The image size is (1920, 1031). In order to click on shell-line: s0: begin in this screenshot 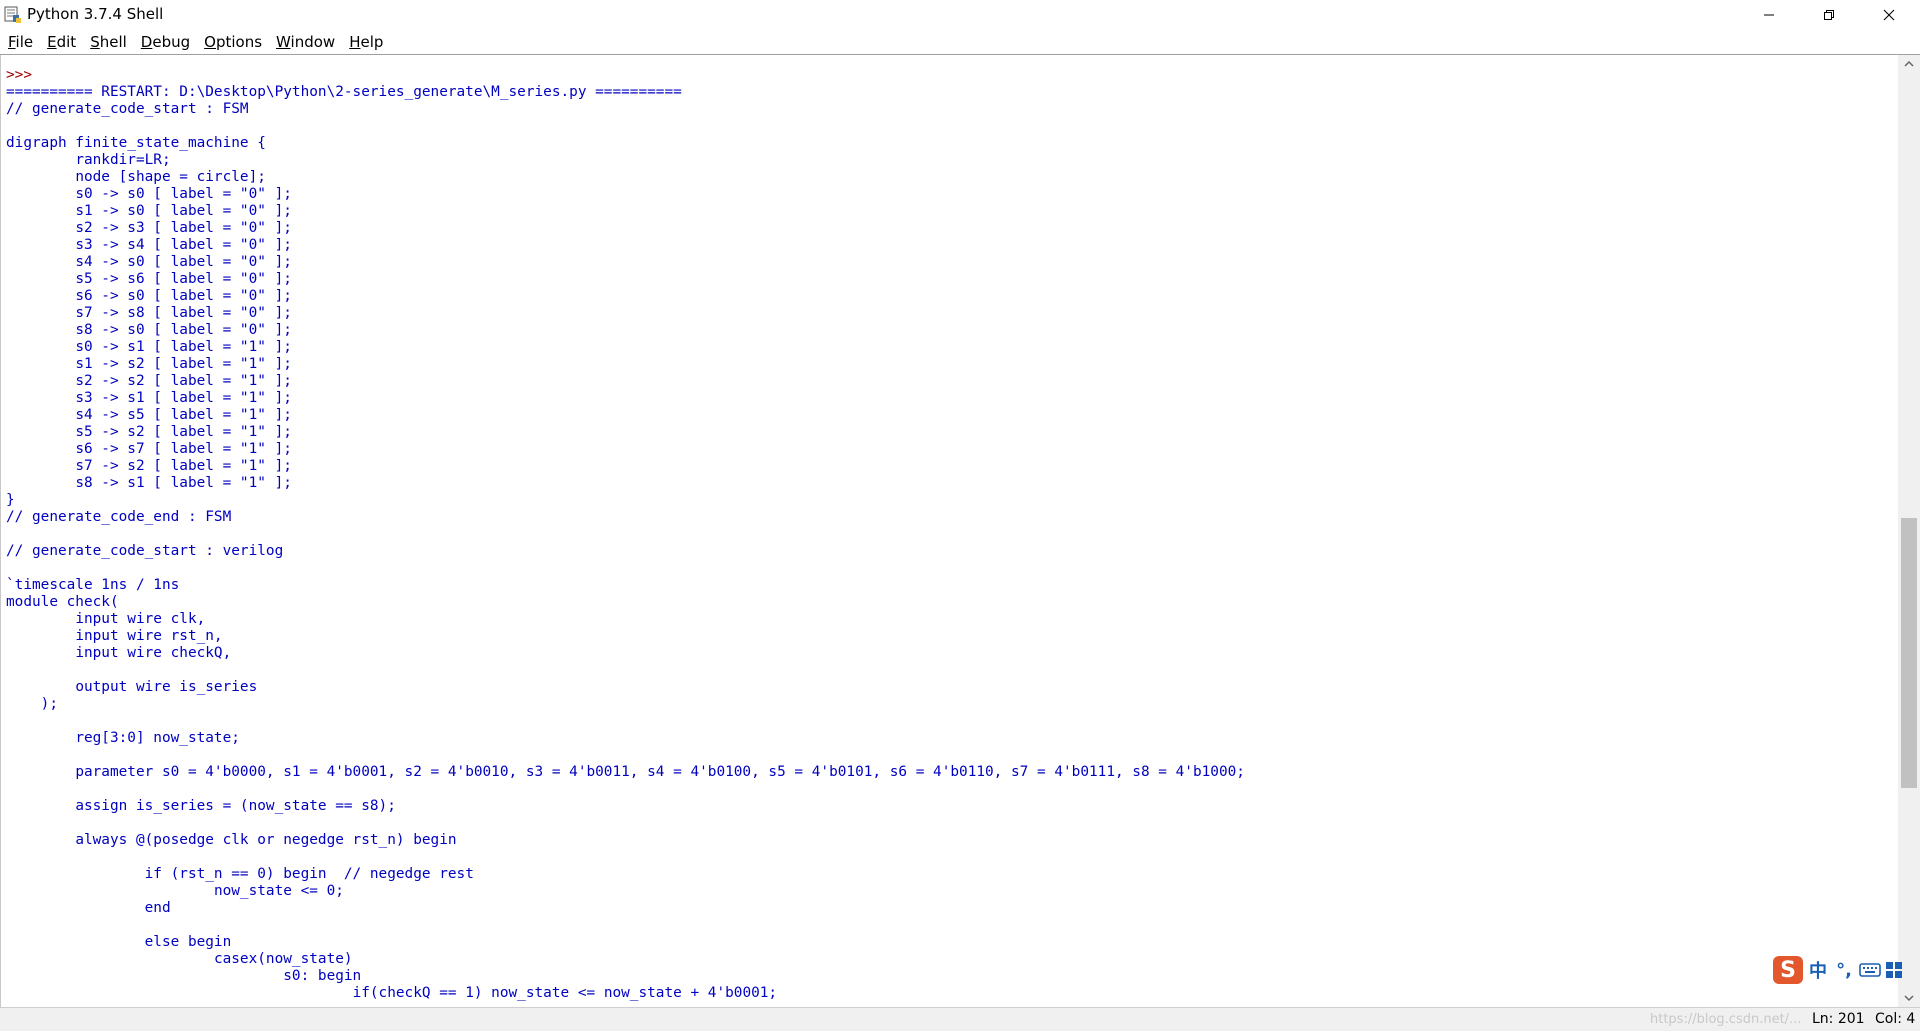, I will do `click(184, 976)`.